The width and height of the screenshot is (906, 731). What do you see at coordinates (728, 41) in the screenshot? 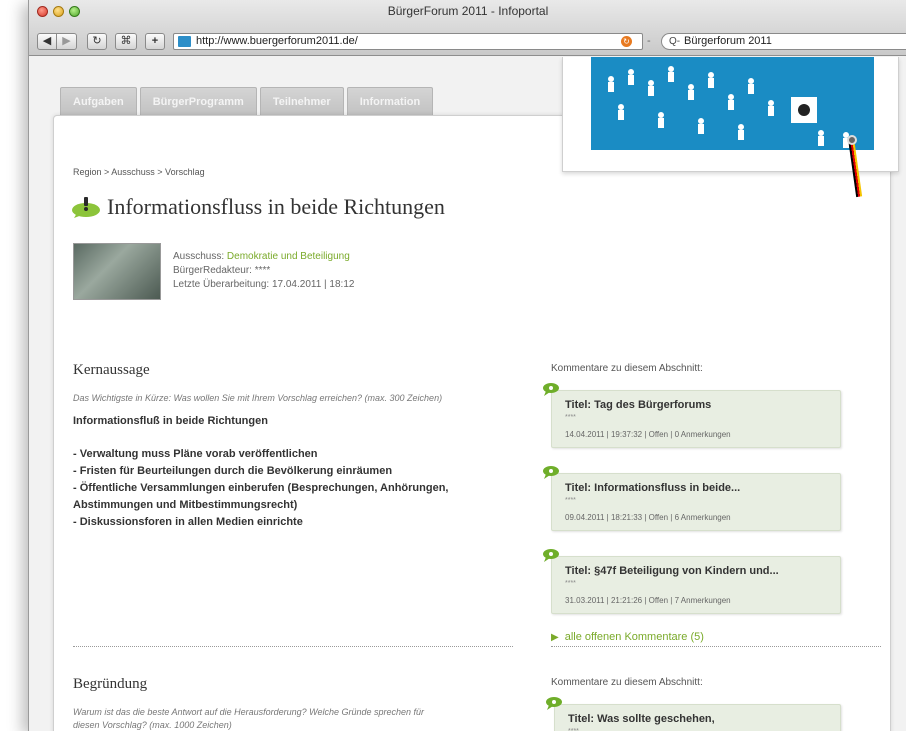
I see `search-value: Bürgerforum 2011` at bounding box center [728, 41].